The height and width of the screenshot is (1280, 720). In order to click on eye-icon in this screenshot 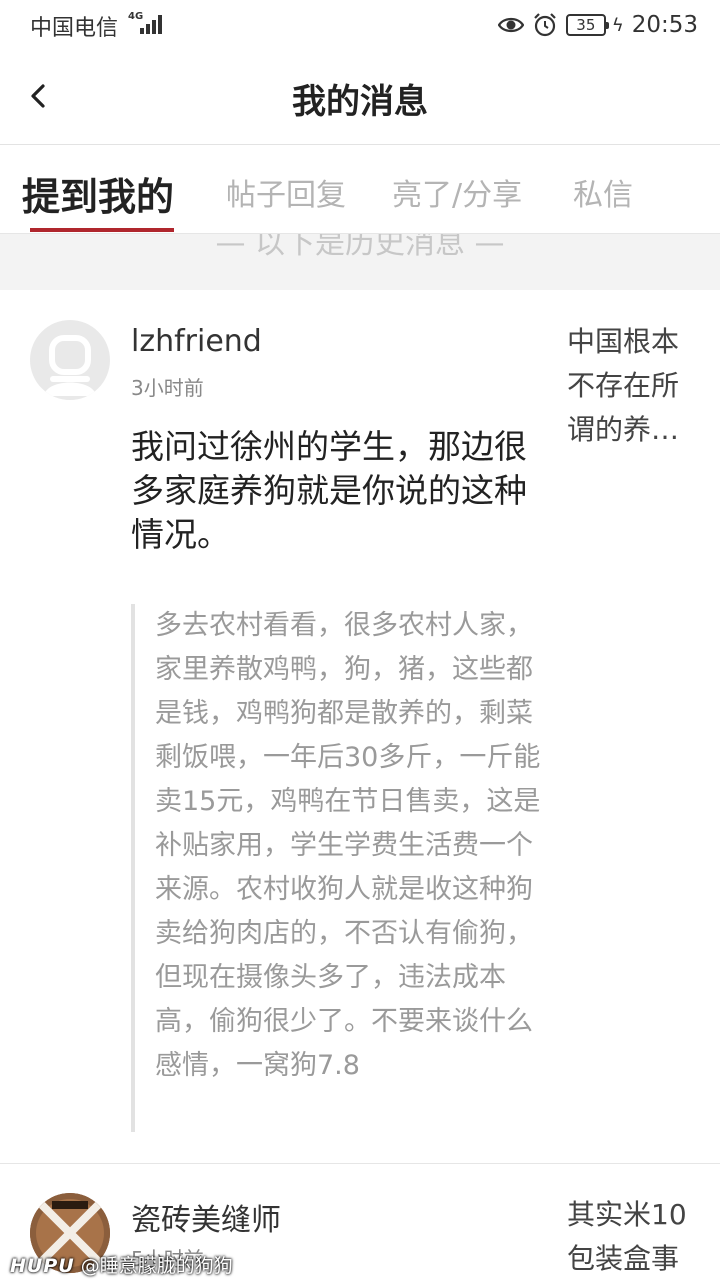, I will do `click(510, 25)`.